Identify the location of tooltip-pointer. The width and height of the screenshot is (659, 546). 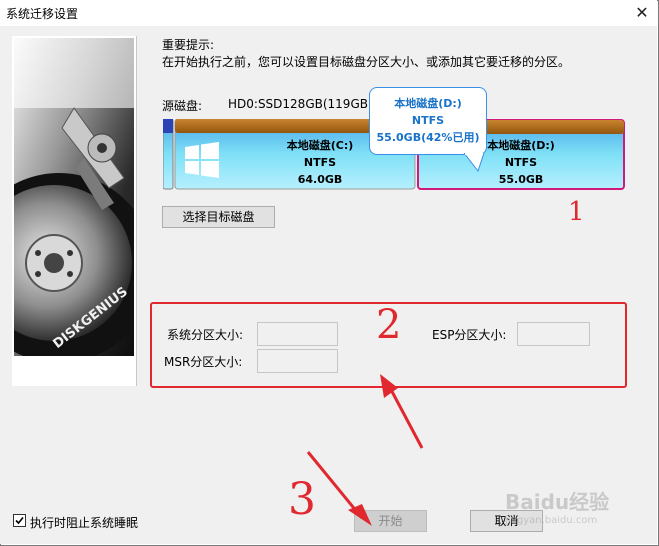
(474, 163).